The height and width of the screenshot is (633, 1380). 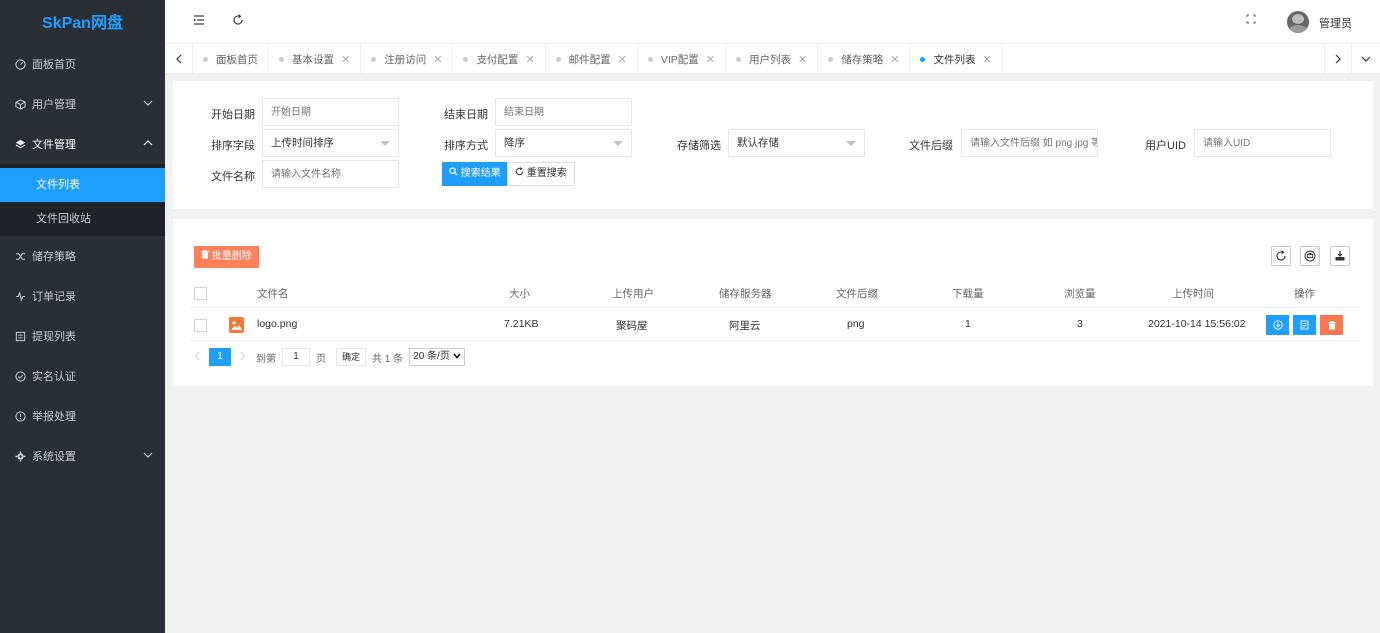 What do you see at coordinates (1080, 294) in the screenshot?
I see `column-header-views: 浏览量` at bounding box center [1080, 294].